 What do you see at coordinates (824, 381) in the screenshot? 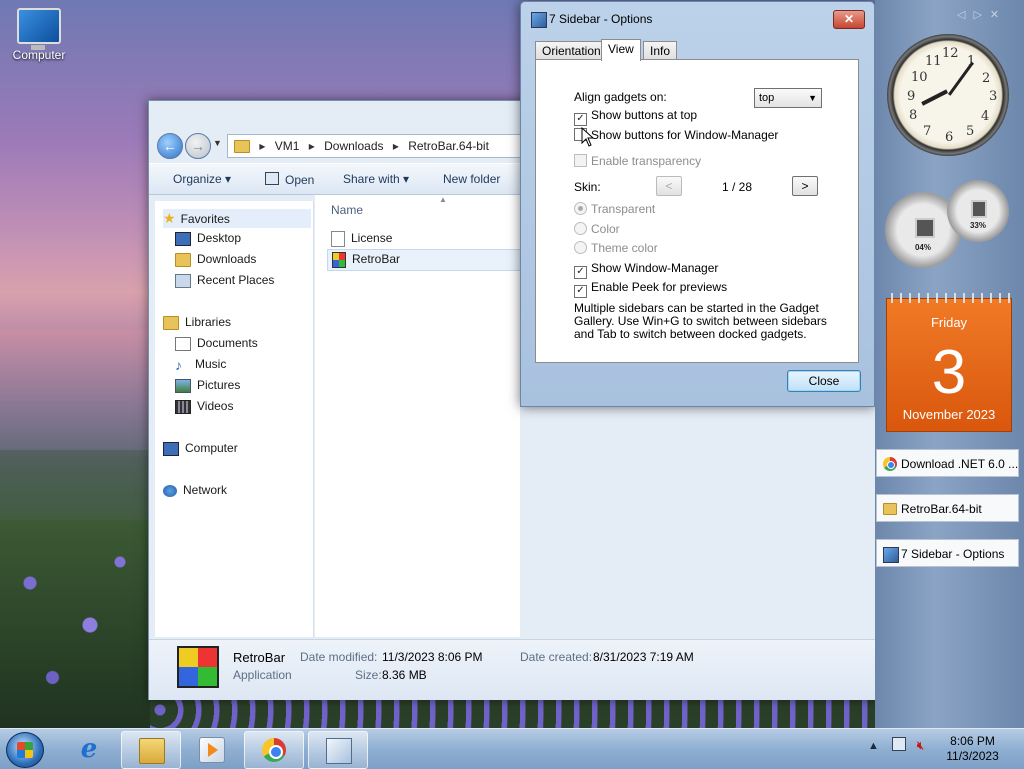
I see `close-button: Close` at bounding box center [824, 381].